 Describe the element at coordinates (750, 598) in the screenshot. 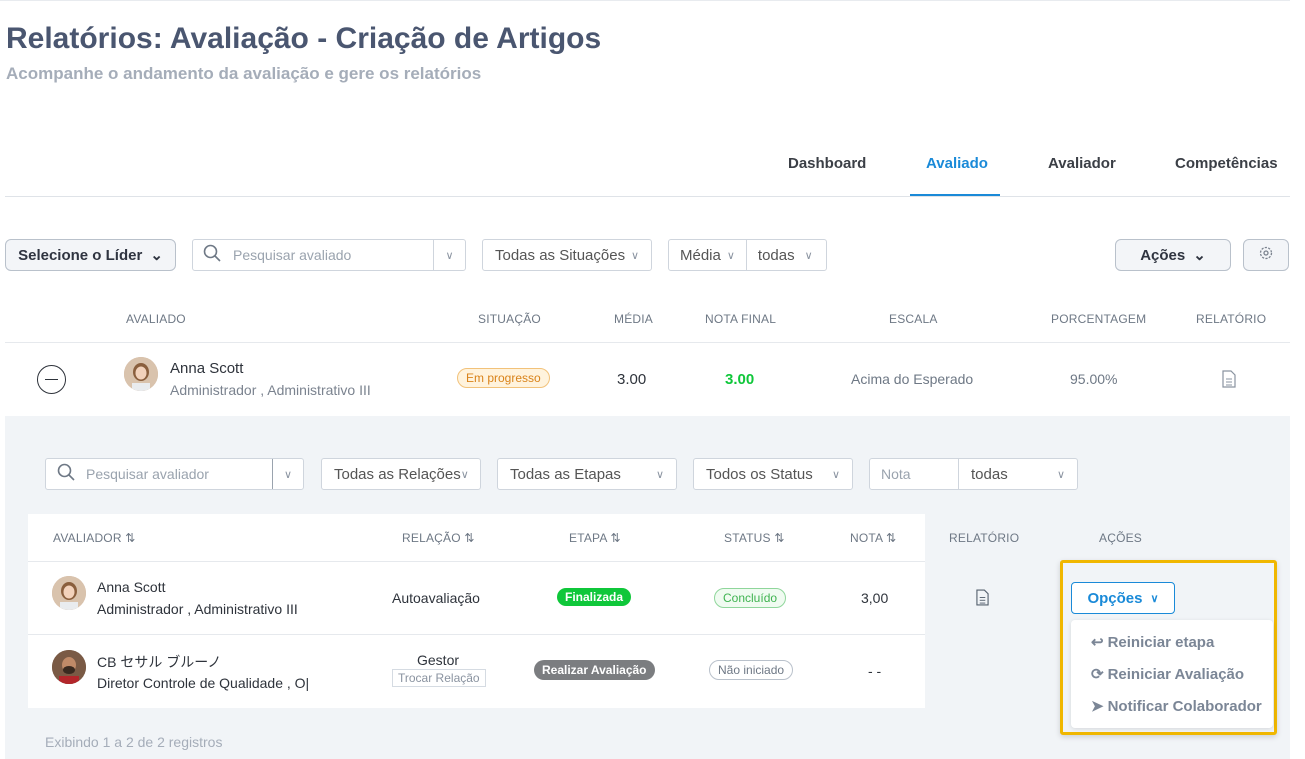

I see `status-badge: Concluído` at that location.